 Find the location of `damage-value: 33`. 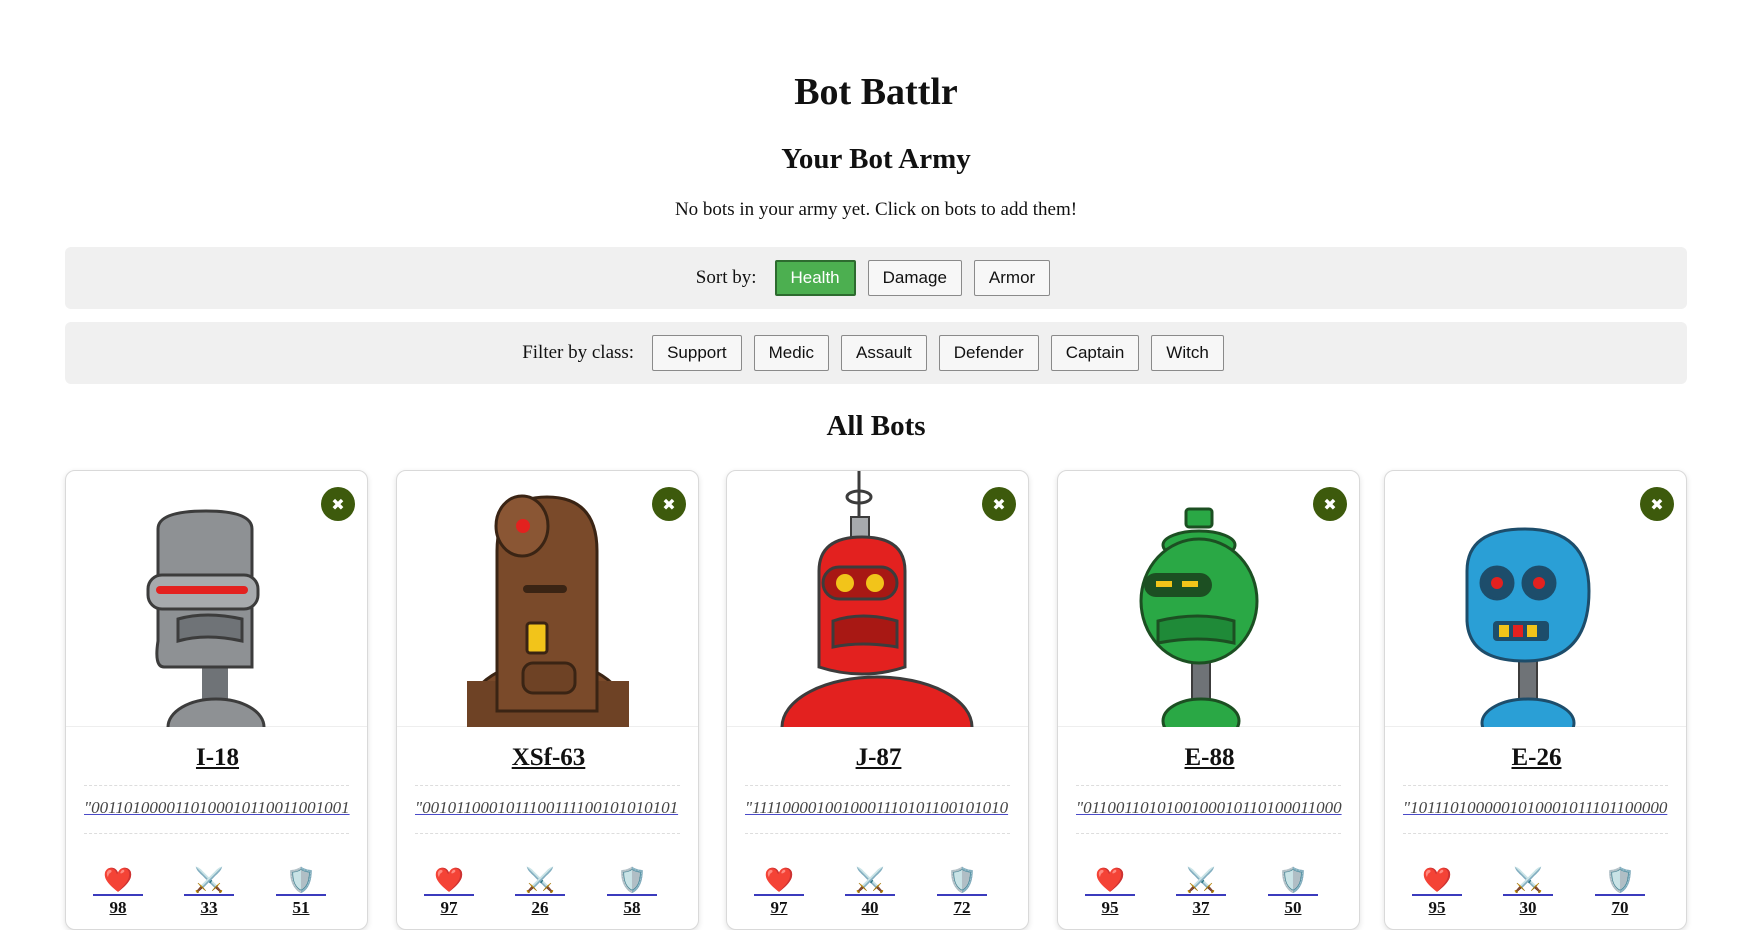

damage-value: 33 is located at coordinates (209, 907).